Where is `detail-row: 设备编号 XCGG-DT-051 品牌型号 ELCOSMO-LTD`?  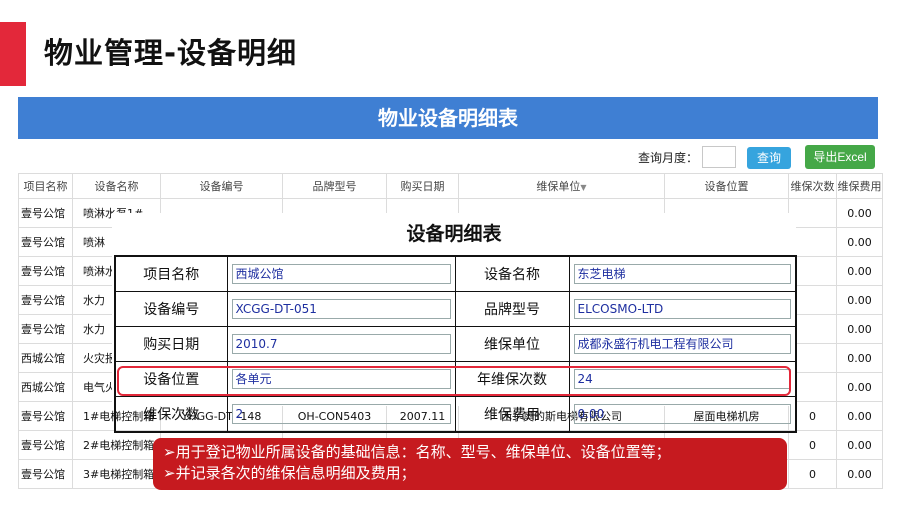 detail-row: 设备编号 XCGG-DT-051 品牌型号 ELCOSMO-LTD is located at coordinates (455, 309).